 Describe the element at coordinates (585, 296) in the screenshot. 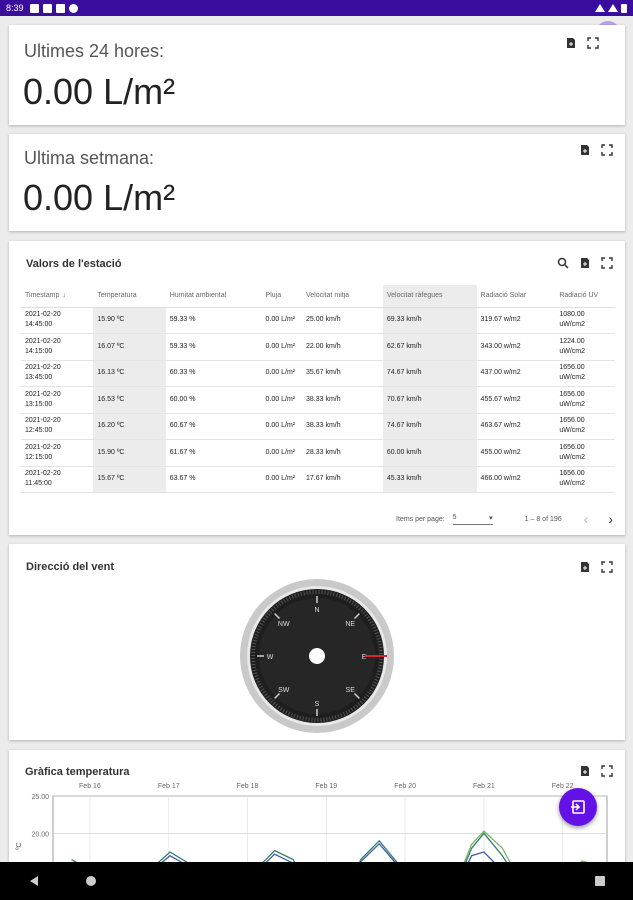

I see `column-header: Radiació UV` at that location.